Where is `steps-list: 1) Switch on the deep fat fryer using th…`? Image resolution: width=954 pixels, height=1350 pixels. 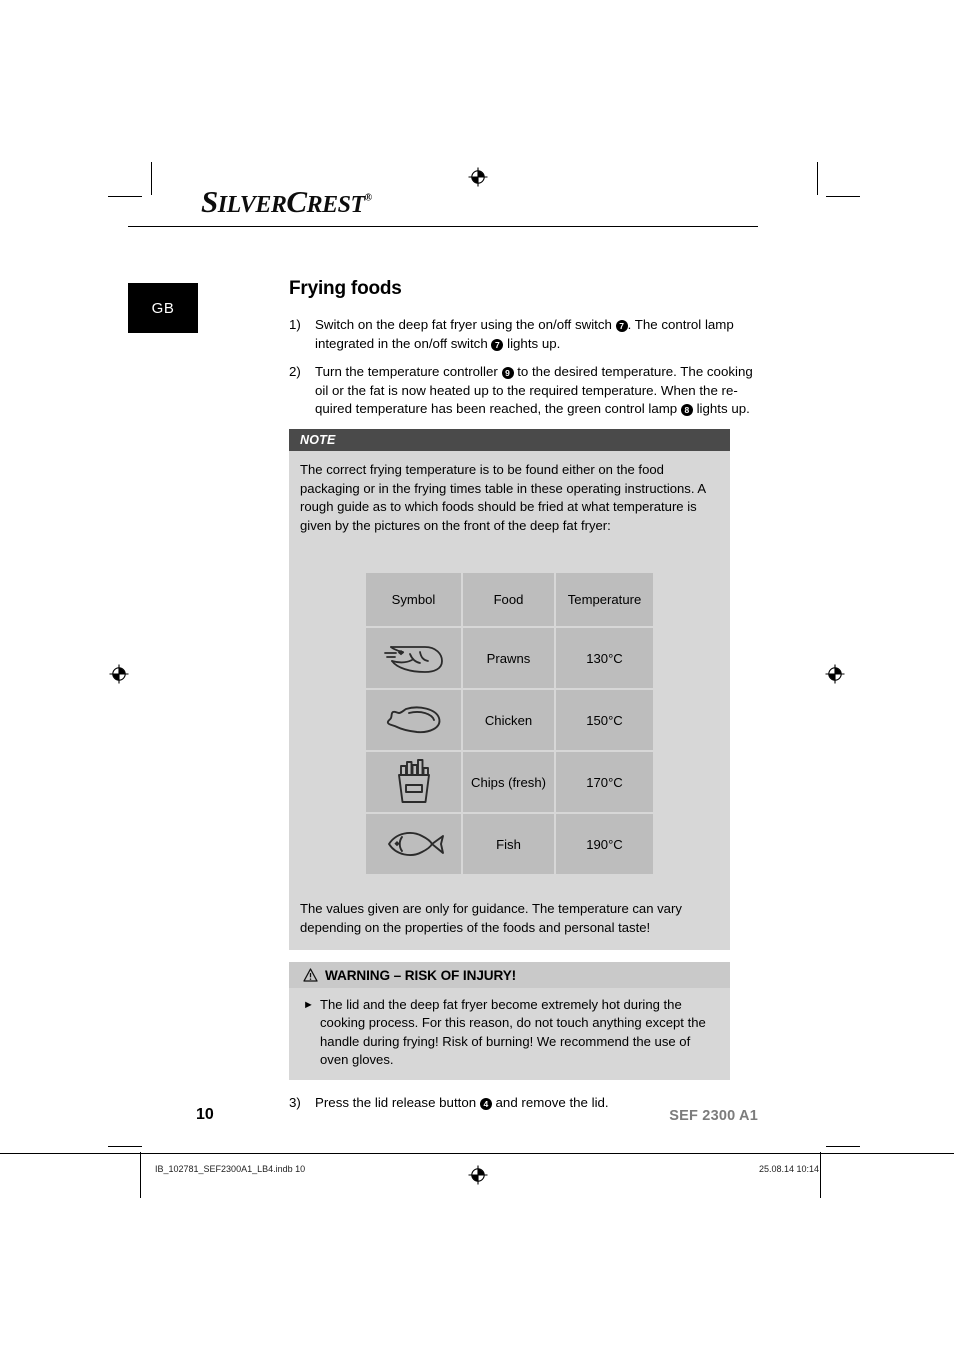
steps-list: 1) Switch on the deep fat fryer using th… is located at coordinates (523, 367).